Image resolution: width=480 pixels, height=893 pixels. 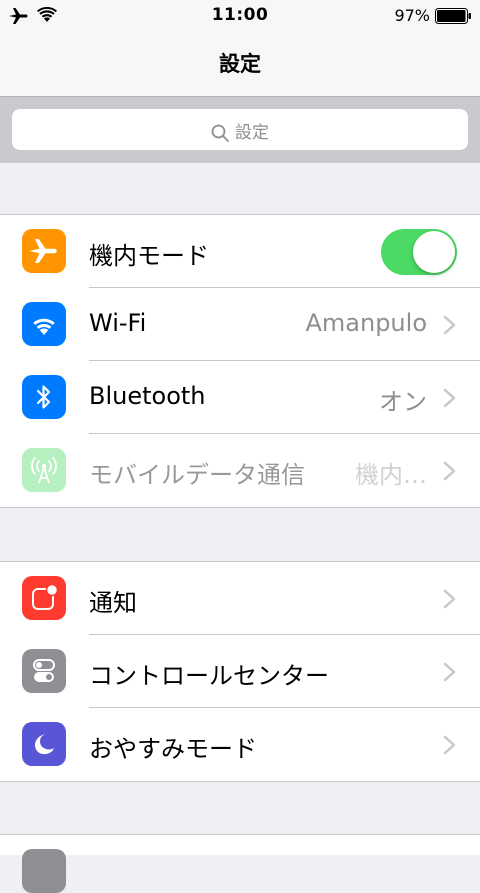 What do you see at coordinates (240, 324) in the screenshot?
I see `wifi-row: Wi-Fi Amanpulo` at bounding box center [240, 324].